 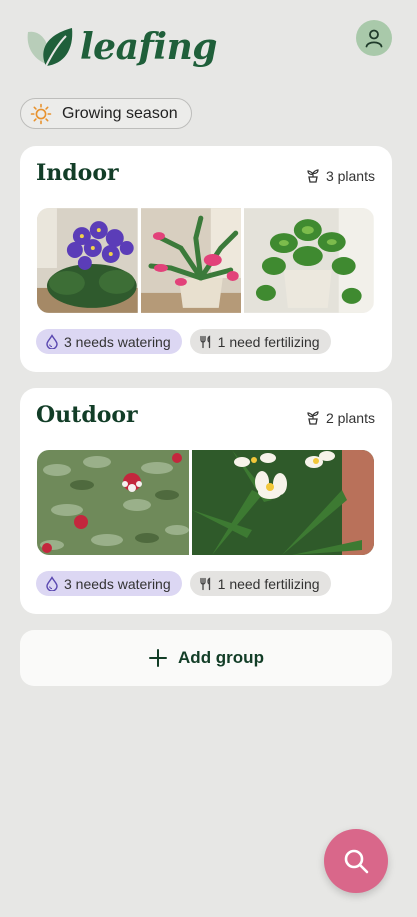 What do you see at coordinates (87, 415) in the screenshot?
I see `group-title: Outdoor` at bounding box center [87, 415].